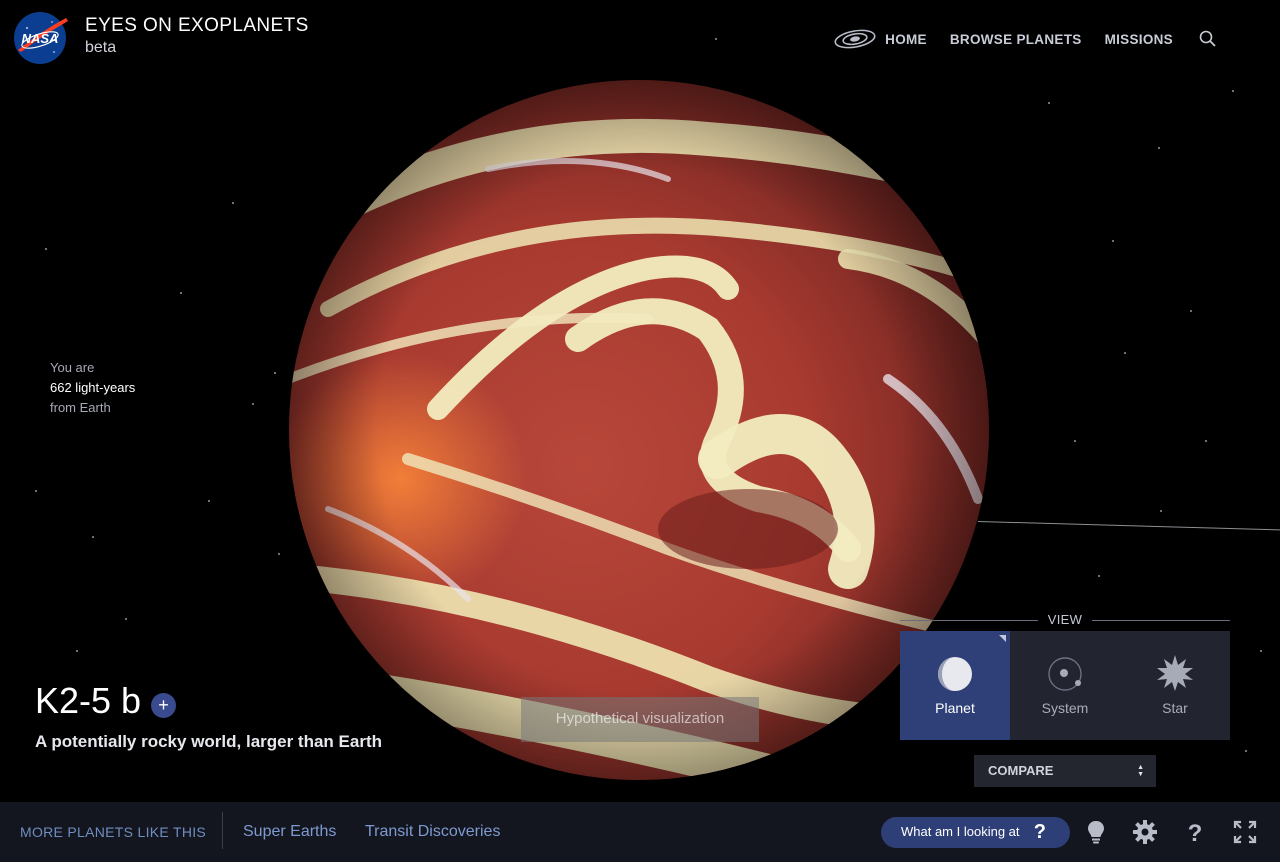  Describe the element at coordinates (80, 407) in the screenshot. I see `distance-suffix: from Earth` at that location.